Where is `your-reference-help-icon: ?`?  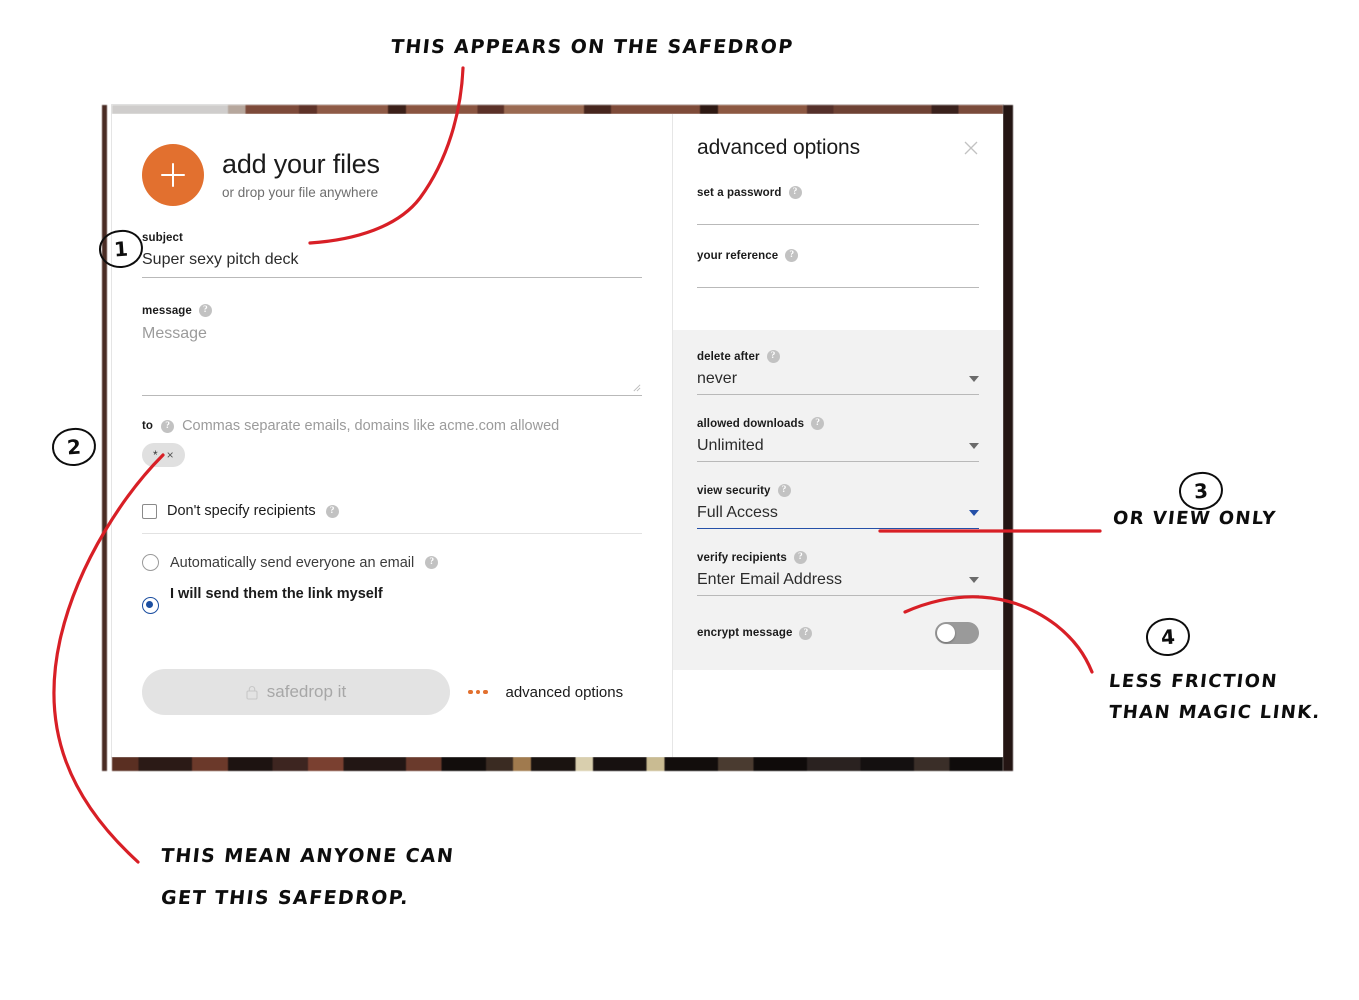
your-reference-help-icon: ? is located at coordinates (792, 255).